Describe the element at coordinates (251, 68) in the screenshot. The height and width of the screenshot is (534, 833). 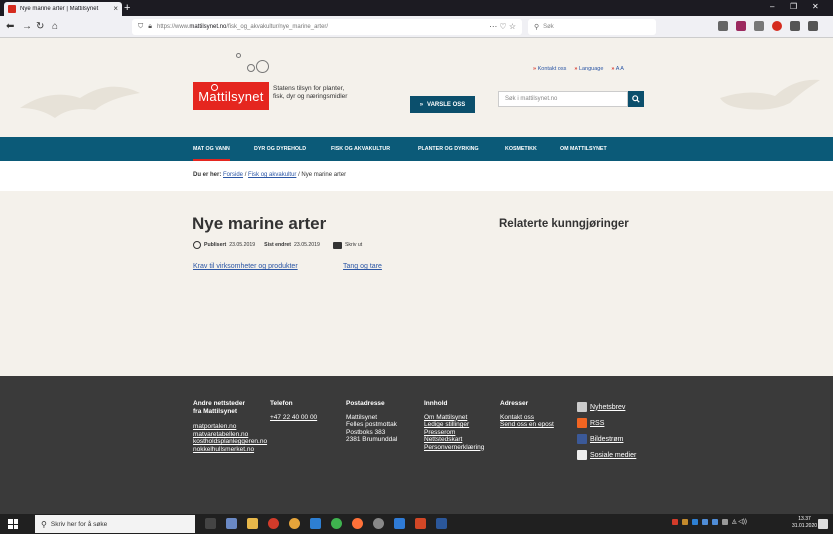
I see `logo-bubble-icon` at that location.